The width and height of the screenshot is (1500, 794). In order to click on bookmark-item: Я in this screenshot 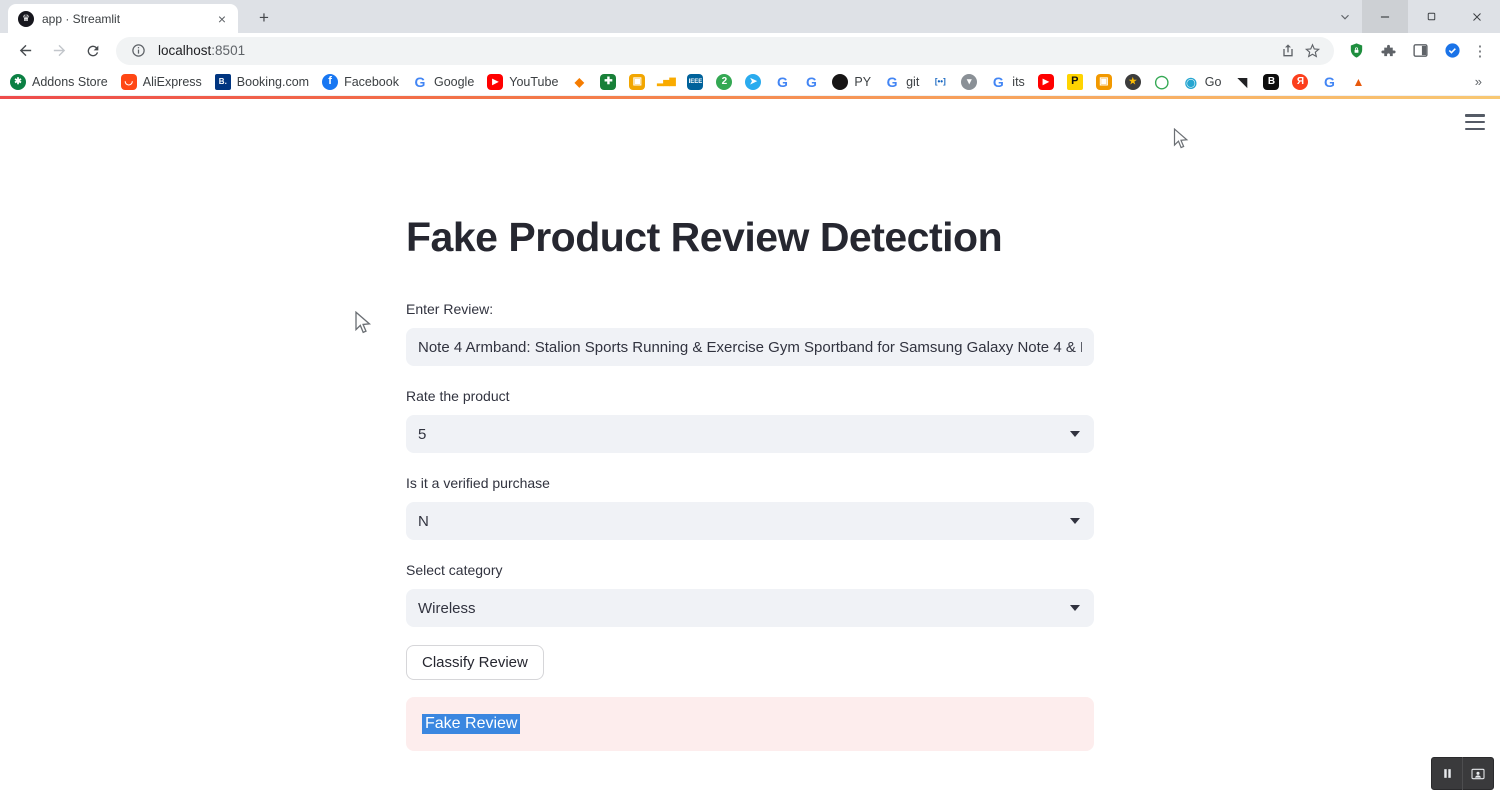, I will do `click(1300, 81)`.